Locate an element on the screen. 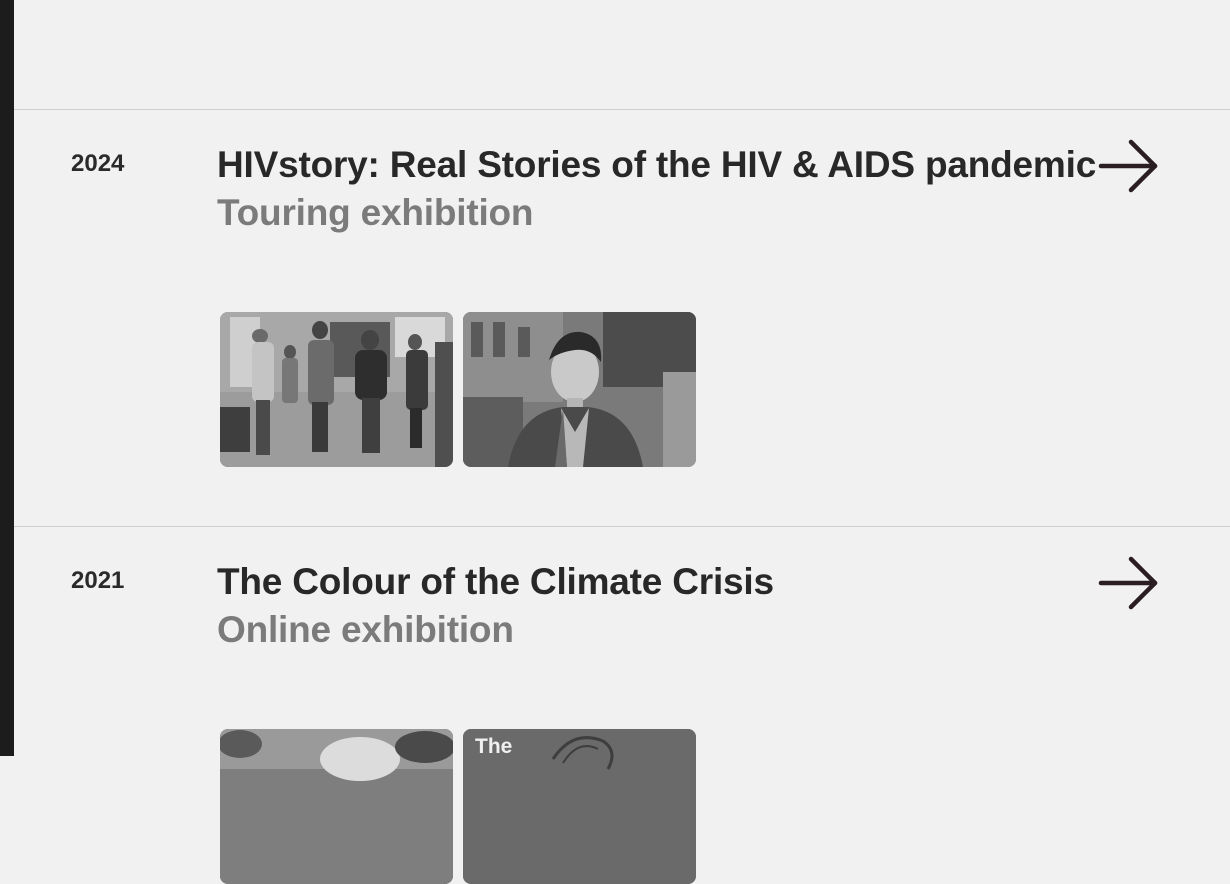  left-edge-bar is located at coordinates (7, 378).